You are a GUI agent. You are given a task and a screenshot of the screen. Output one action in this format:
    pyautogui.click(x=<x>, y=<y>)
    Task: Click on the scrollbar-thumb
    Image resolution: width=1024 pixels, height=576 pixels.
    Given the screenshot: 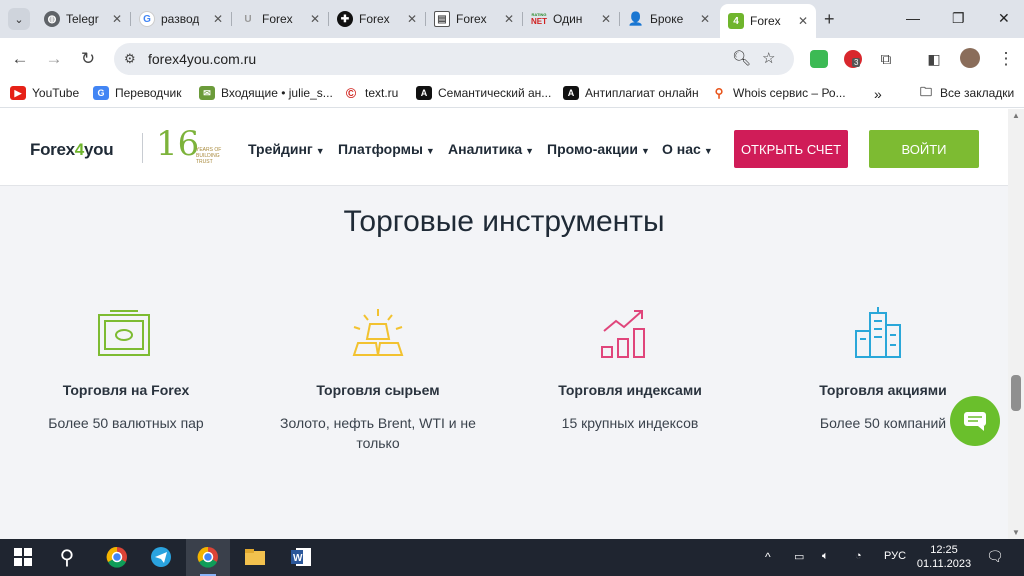 What is the action you would take?
    pyautogui.click(x=1016, y=393)
    